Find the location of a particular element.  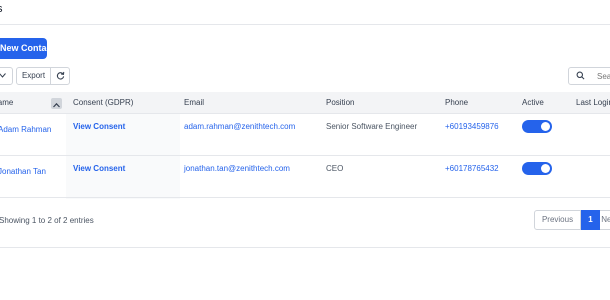

export-button: Export is located at coordinates (33, 76).